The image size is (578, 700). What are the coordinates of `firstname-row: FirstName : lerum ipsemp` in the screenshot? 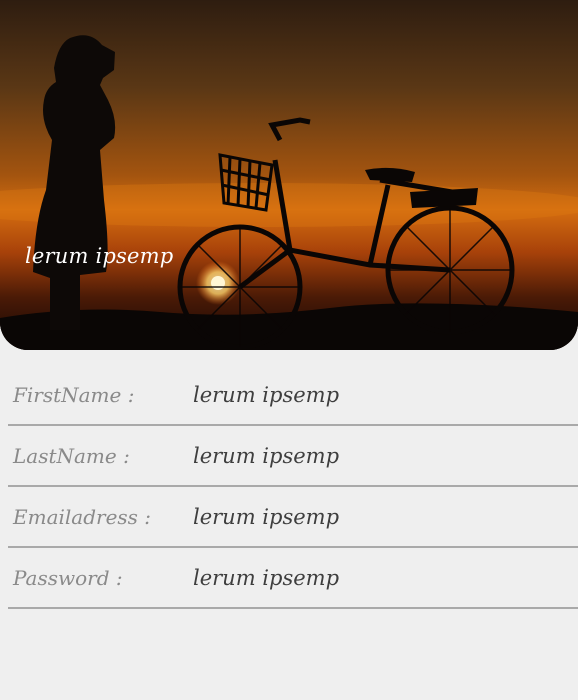 It's located at (293, 395).